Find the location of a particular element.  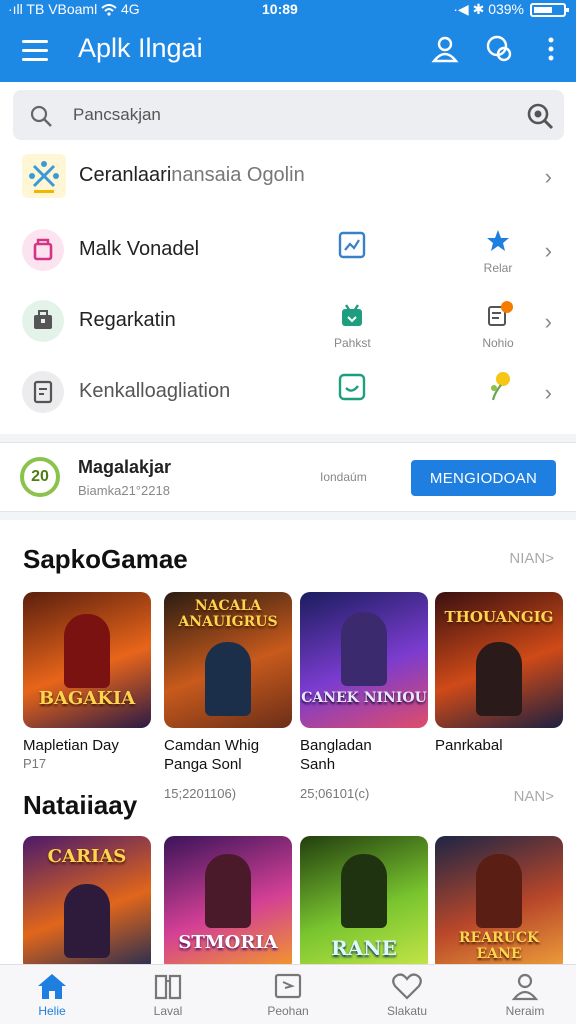

search-bar is located at coordinates (288, 115).